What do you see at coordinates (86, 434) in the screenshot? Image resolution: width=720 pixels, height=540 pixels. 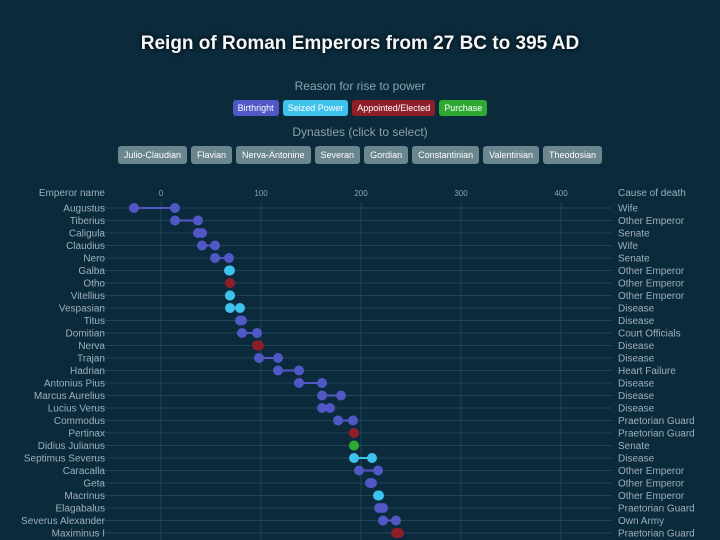 I see `emperor-name: Pertinax` at bounding box center [86, 434].